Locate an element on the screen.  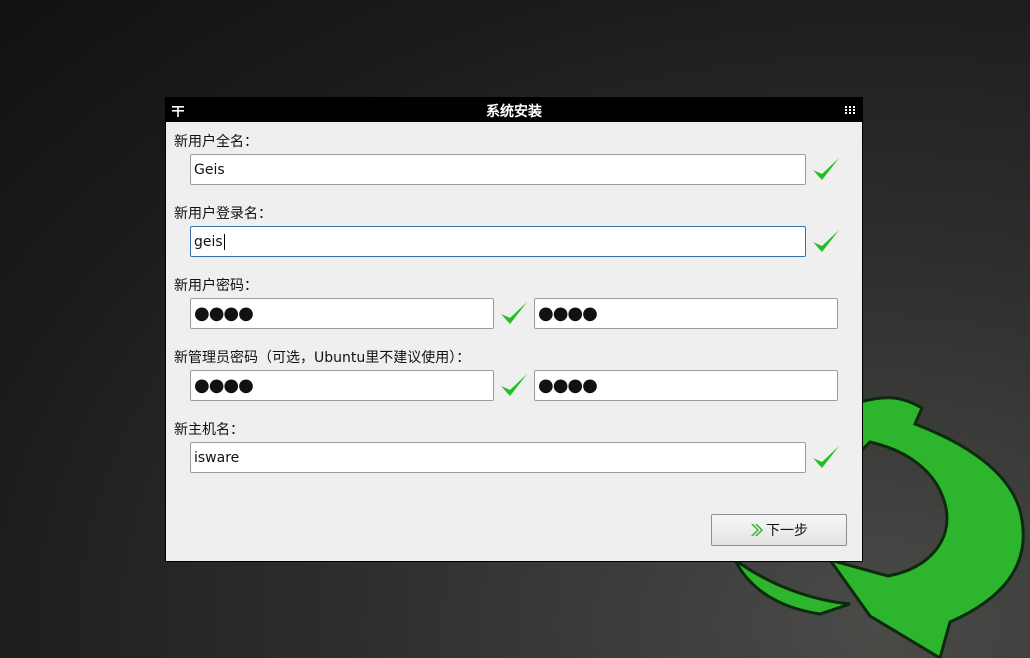
hostname-input: isware is located at coordinates (498, 457).